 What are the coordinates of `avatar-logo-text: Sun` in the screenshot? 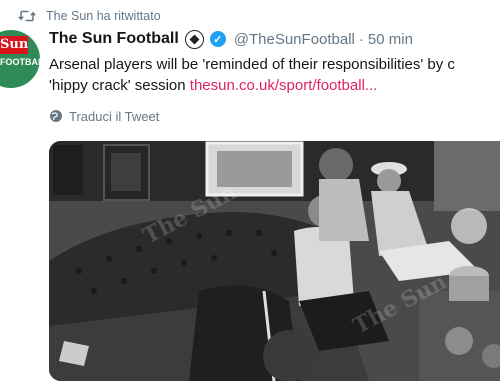 It's located at (14, 45).